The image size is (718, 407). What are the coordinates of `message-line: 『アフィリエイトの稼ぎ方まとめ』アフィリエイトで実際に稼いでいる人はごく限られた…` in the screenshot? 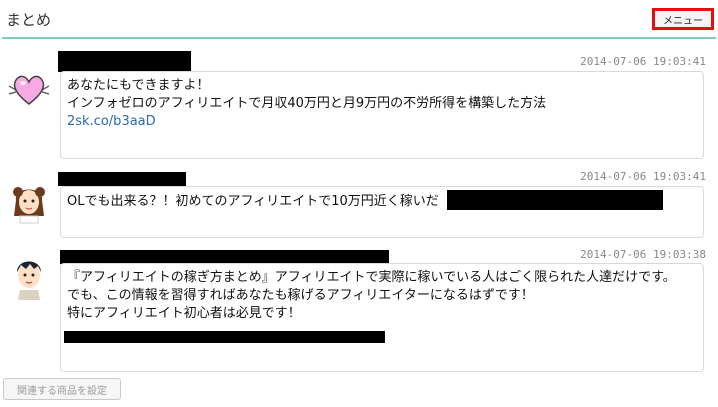 It's located at (371, 277).